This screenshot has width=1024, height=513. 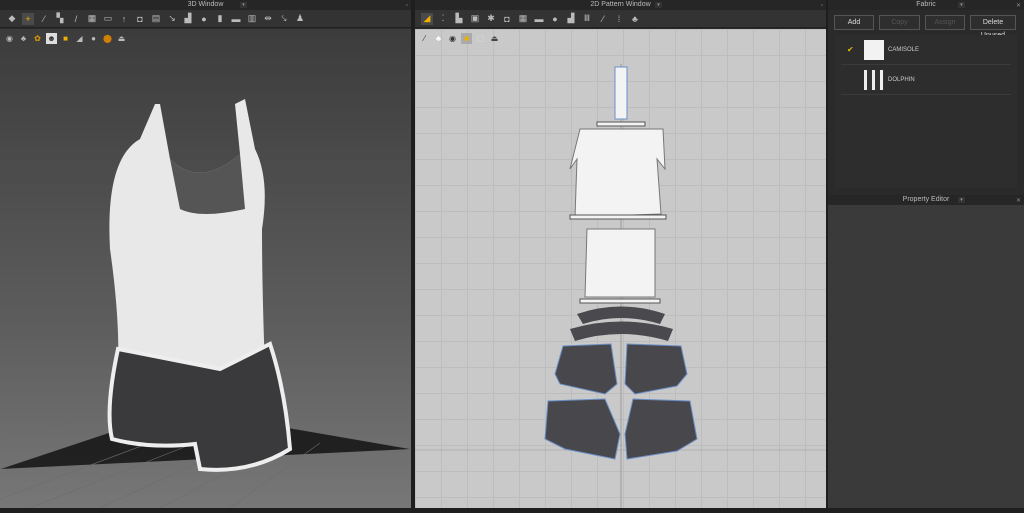 I want to click on tack-icon: ●, so click(x=555, y=19).